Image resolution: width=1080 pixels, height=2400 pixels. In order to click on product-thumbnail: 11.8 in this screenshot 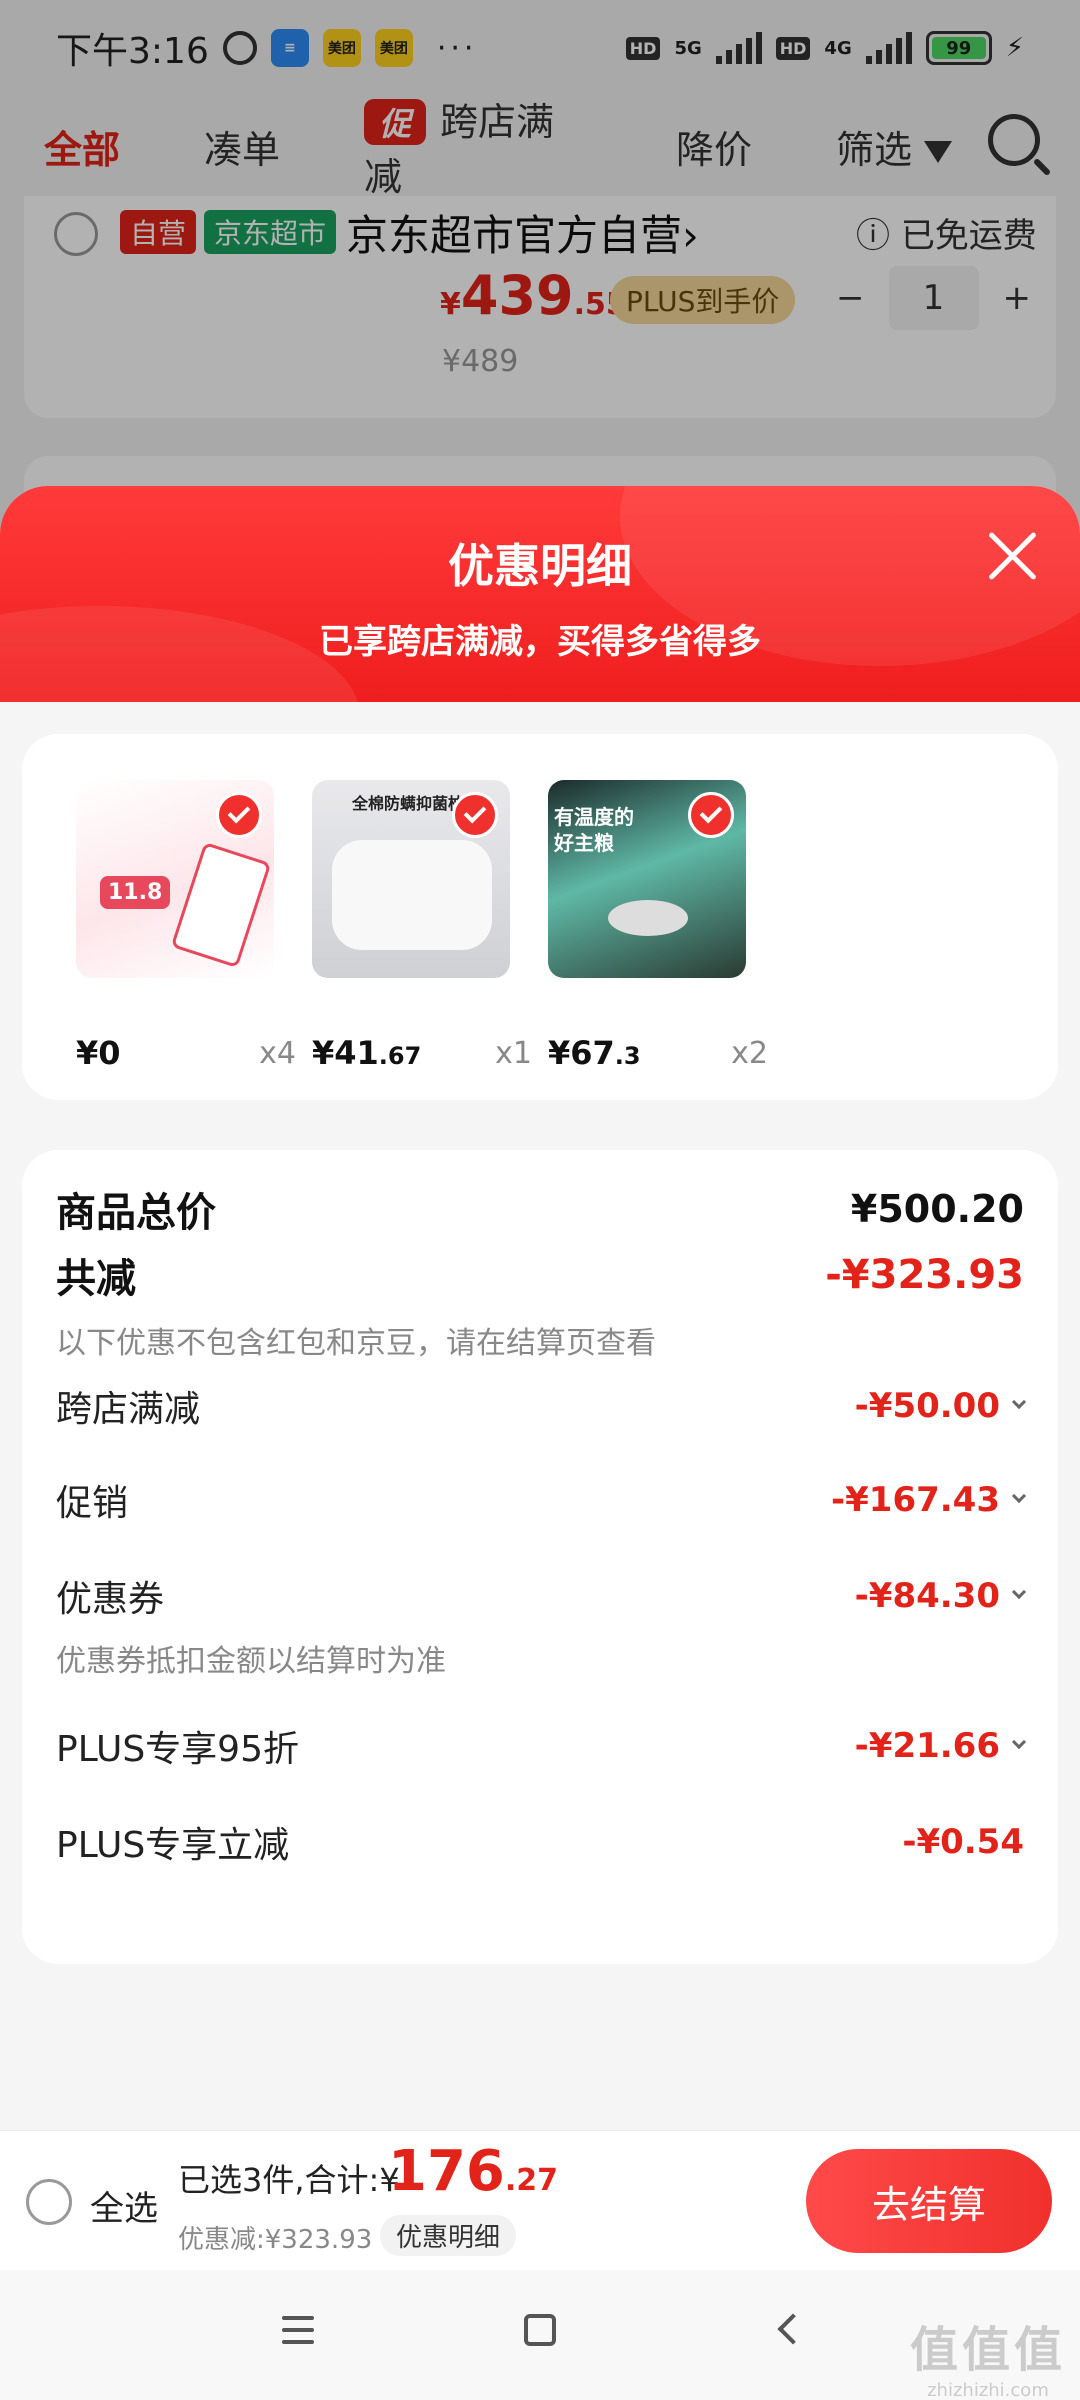, I will do `click(175, 879)`.